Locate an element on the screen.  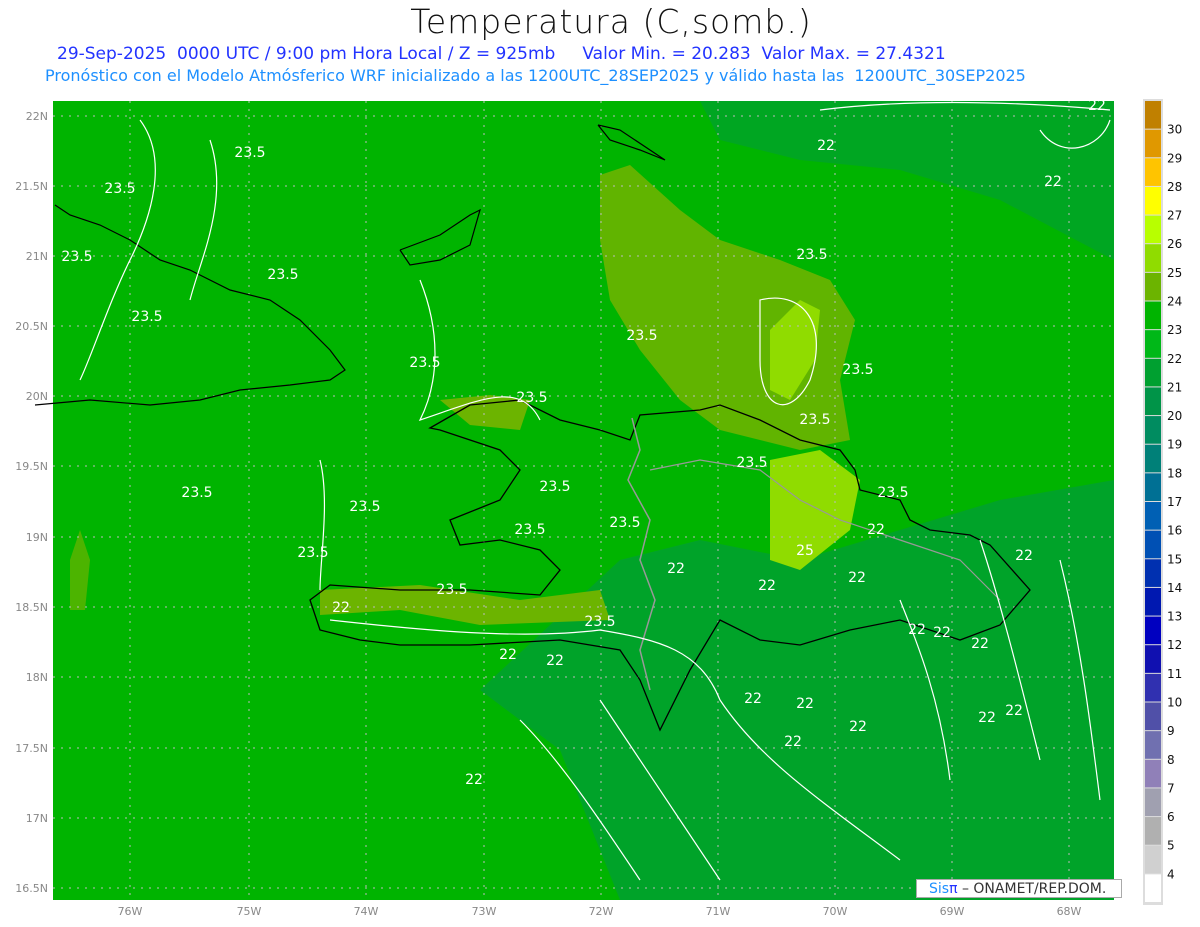
colorbar-label: 20 is located at coordinates (1174, 416).